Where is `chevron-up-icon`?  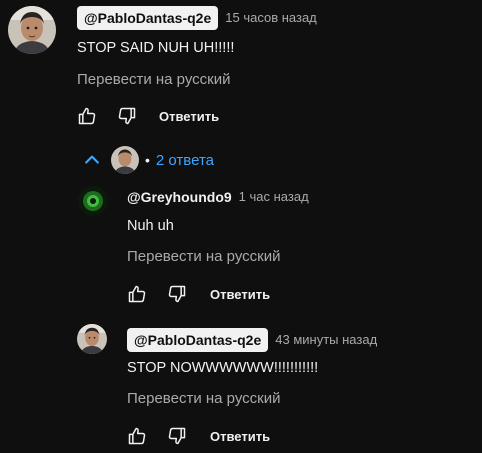 chevron-up-icon is located at coordinates (92, 159).